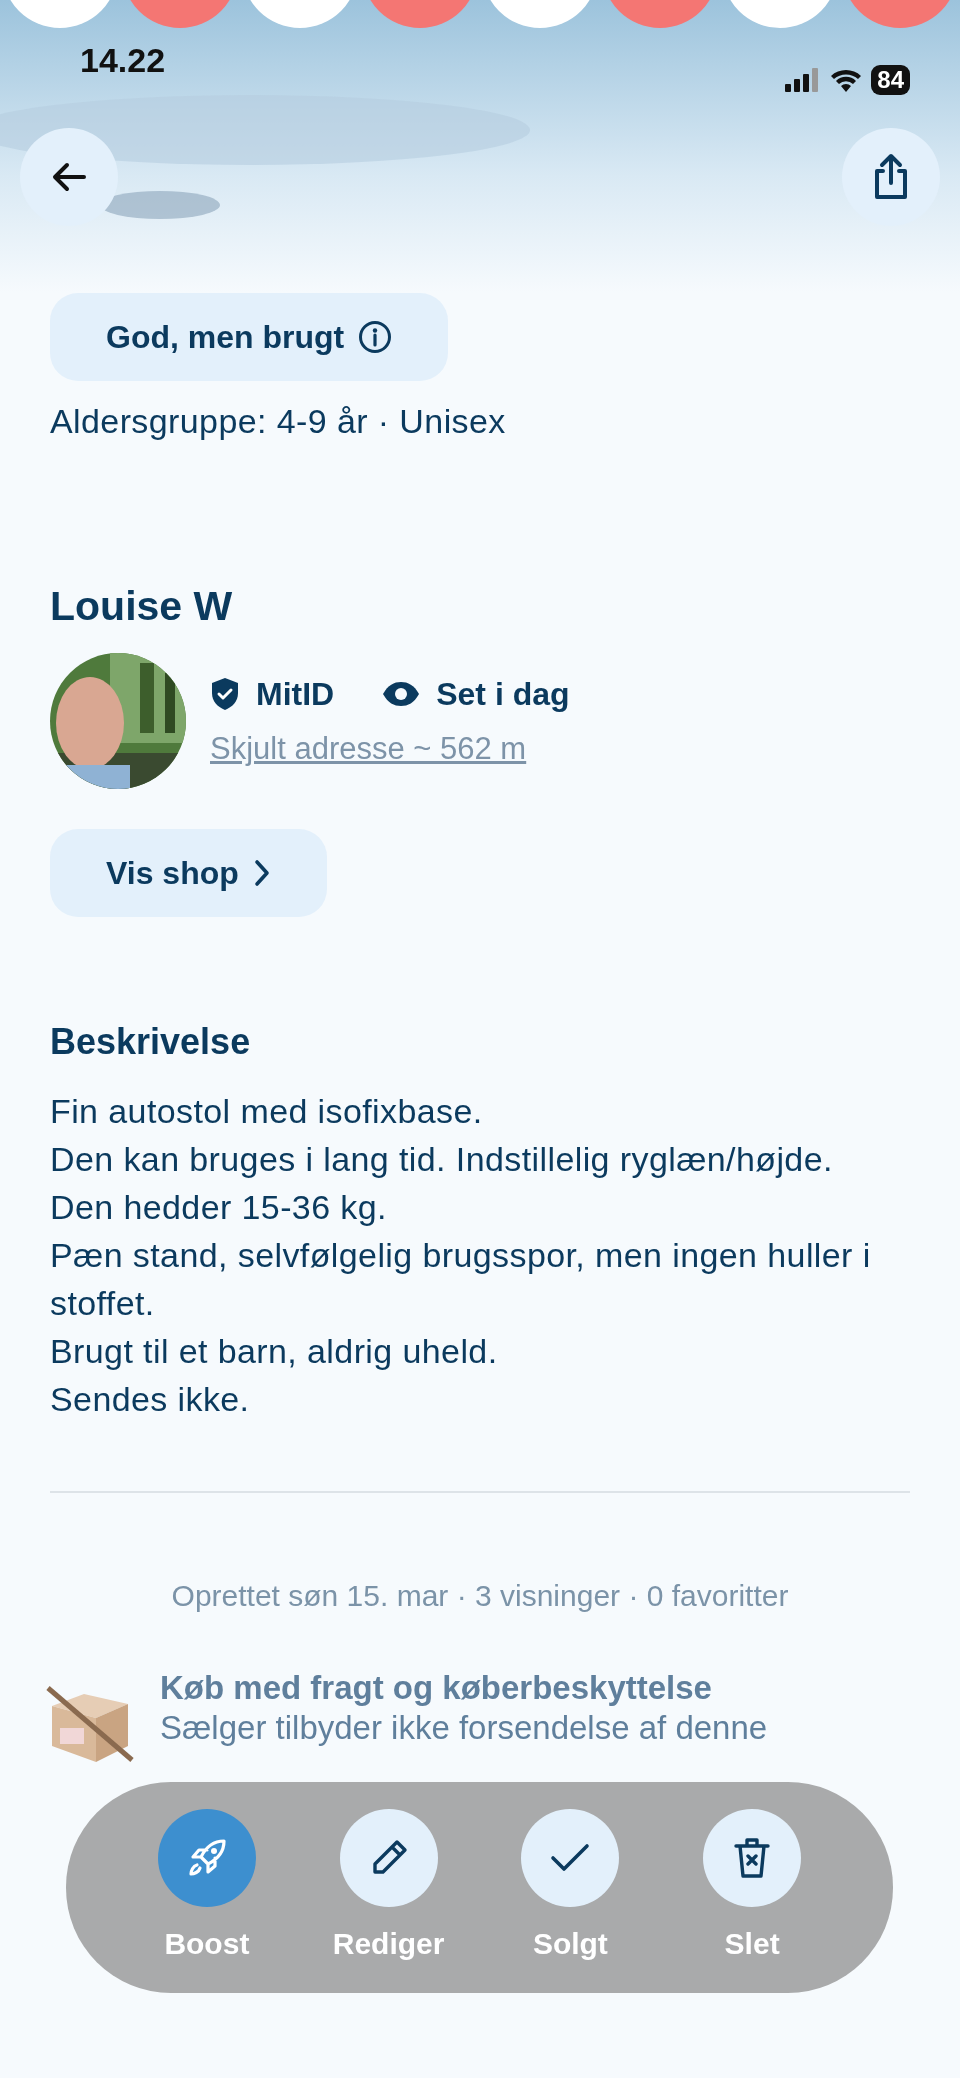 Image resolution: width=960 pixels, height=2078 pixels. Describe the element at coordinates (225, 693) in the screenshot. I see `shield-check-icon` at that location.